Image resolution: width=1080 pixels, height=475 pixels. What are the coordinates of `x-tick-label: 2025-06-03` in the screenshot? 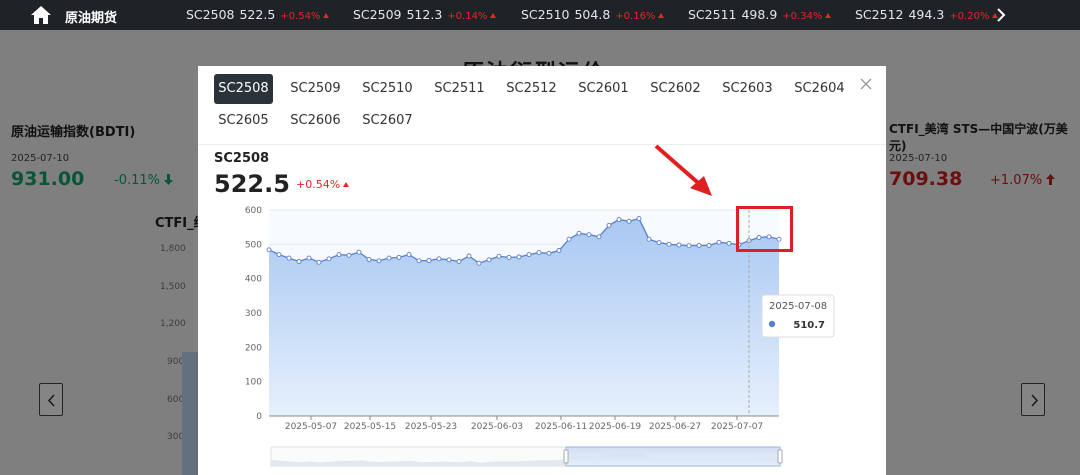 It's located at (497, 427).